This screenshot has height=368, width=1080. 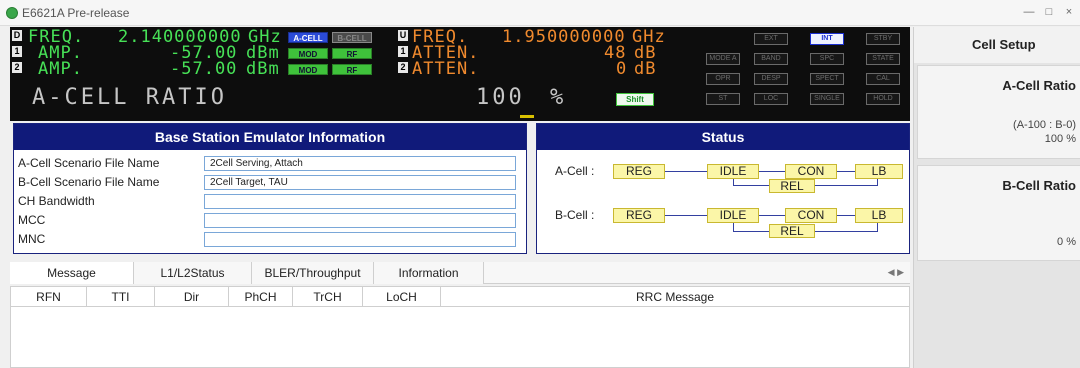 What do you see at coordinates (403, 51) in the screenshot?
I see `port-u1-badge: 1` at bounding box center [403, 51].